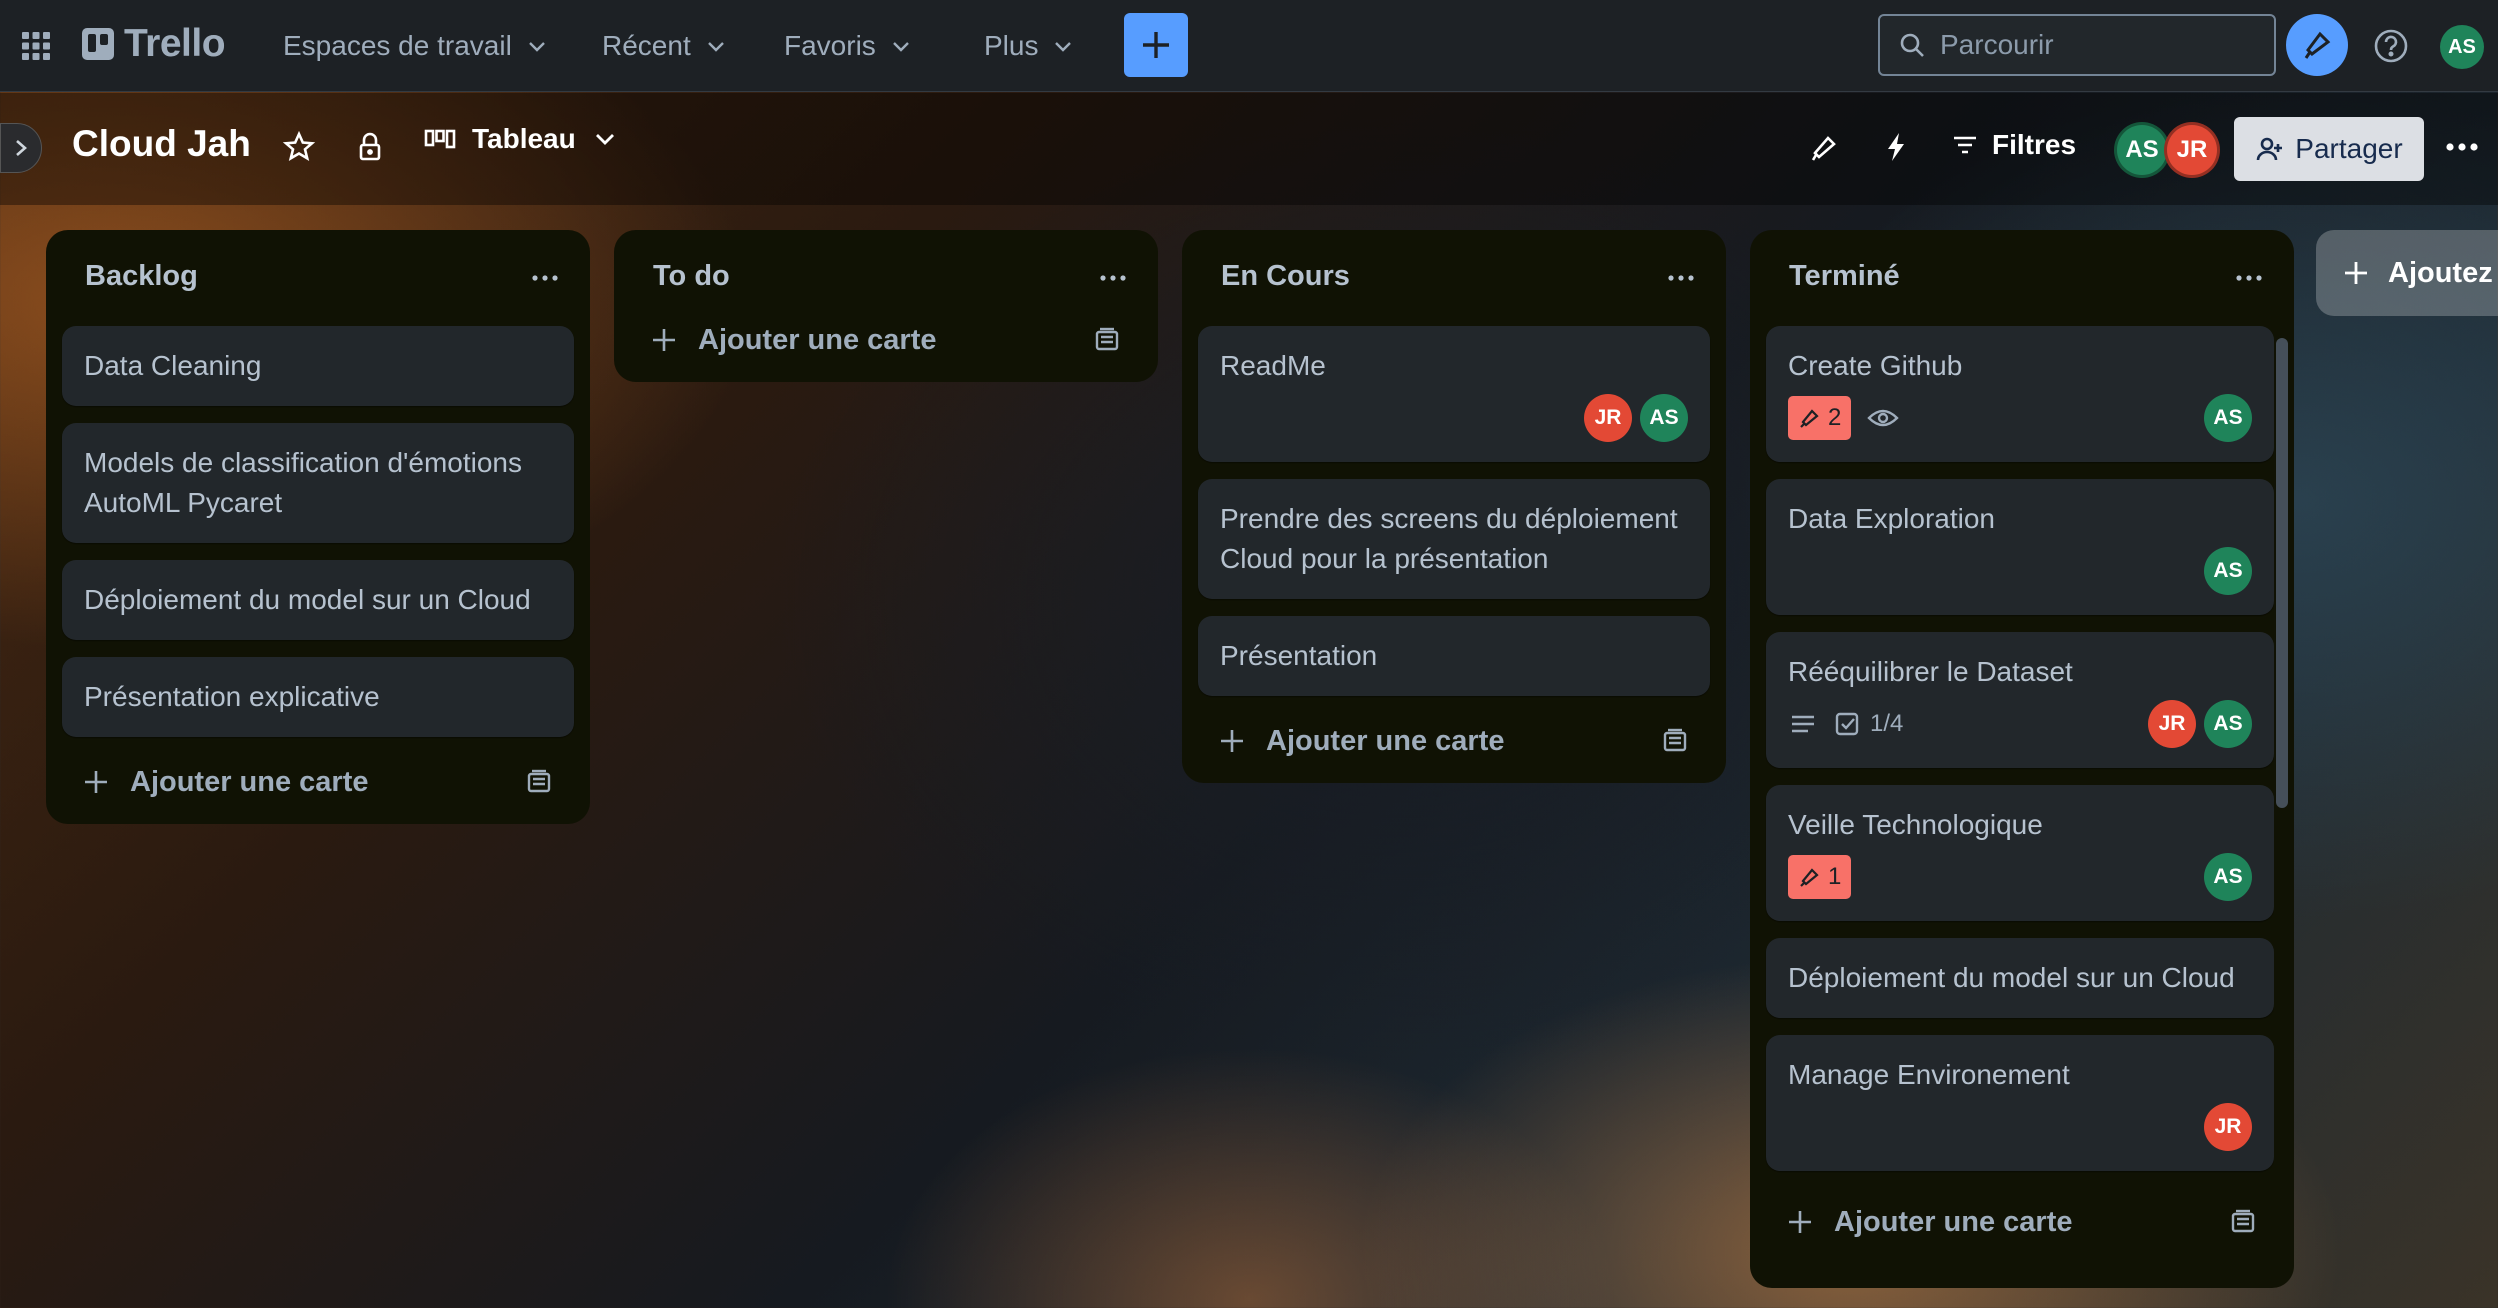 The image size is (2498, 1308). What do you see at coordinates (1892, 518) in the screenshot?
I see `card-title: Data Exploration` at bounding box center [1892, 518].